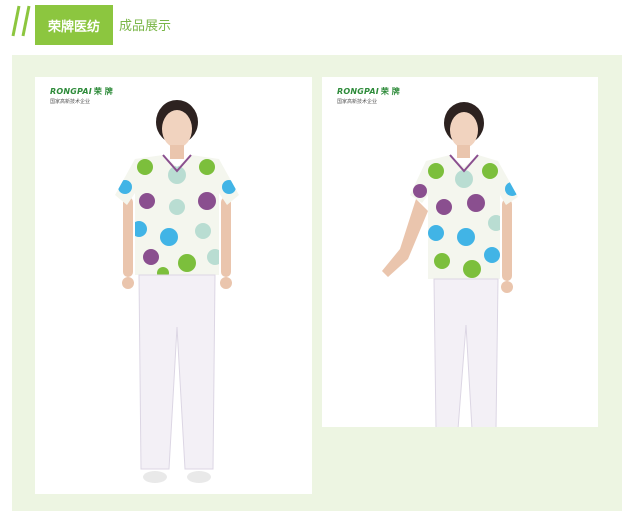 The image size is (634, 511). I want to click on brand-logo: RONGPAI 荣 牌 国家高新技术企业, so click(81, 95).